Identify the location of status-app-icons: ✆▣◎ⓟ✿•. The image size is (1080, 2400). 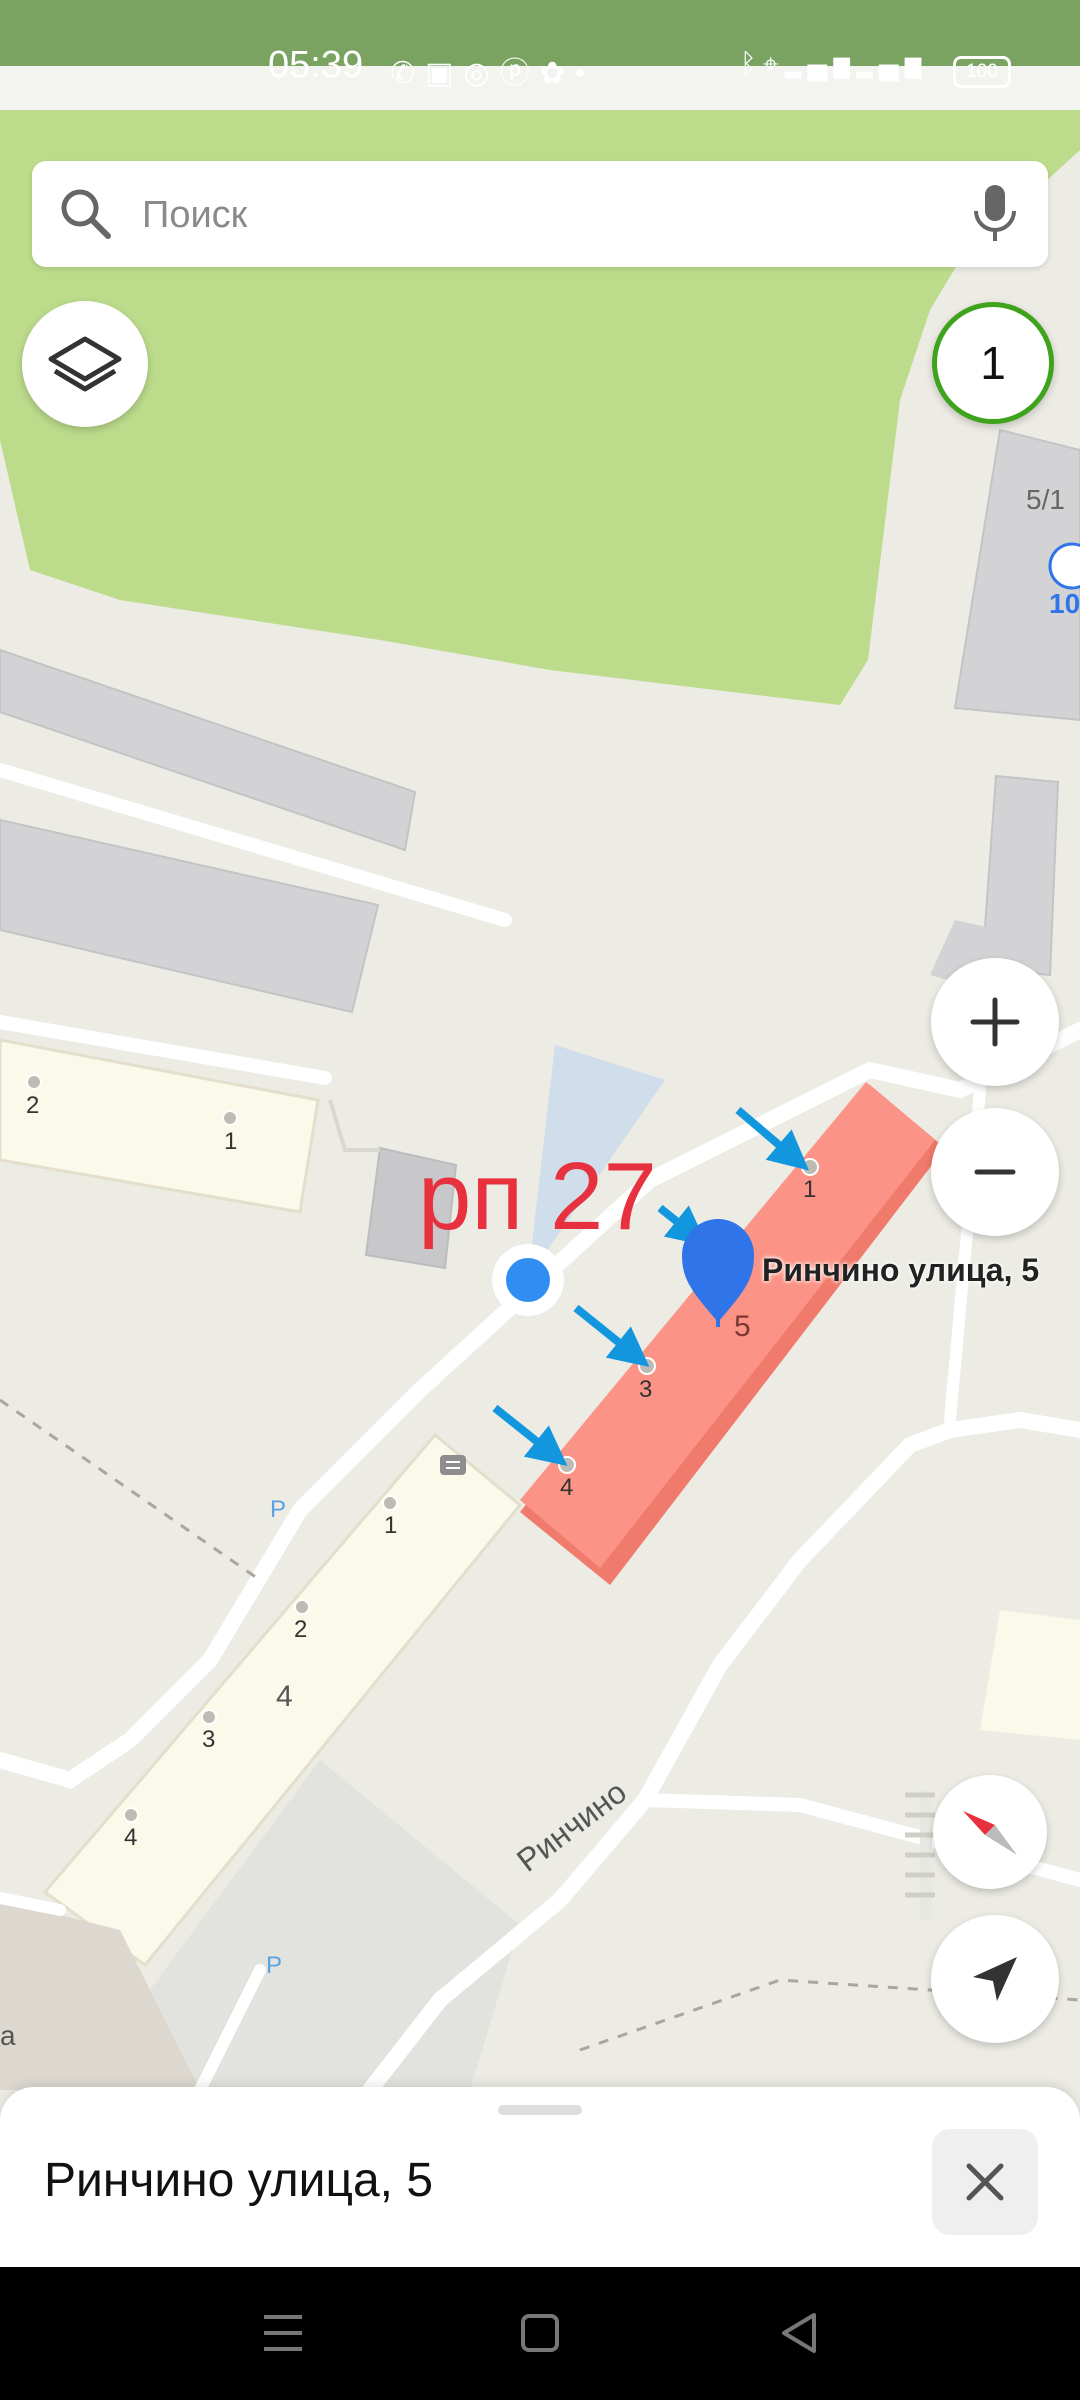
(492, 70).